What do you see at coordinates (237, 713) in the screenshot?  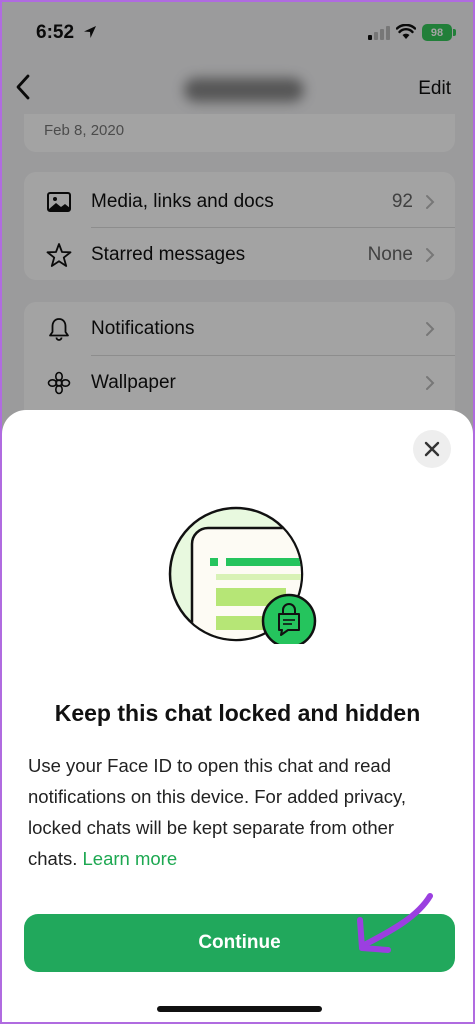 I see `sheet-title: Keep this chat locked and hidden` at bounding box center [237, 713].